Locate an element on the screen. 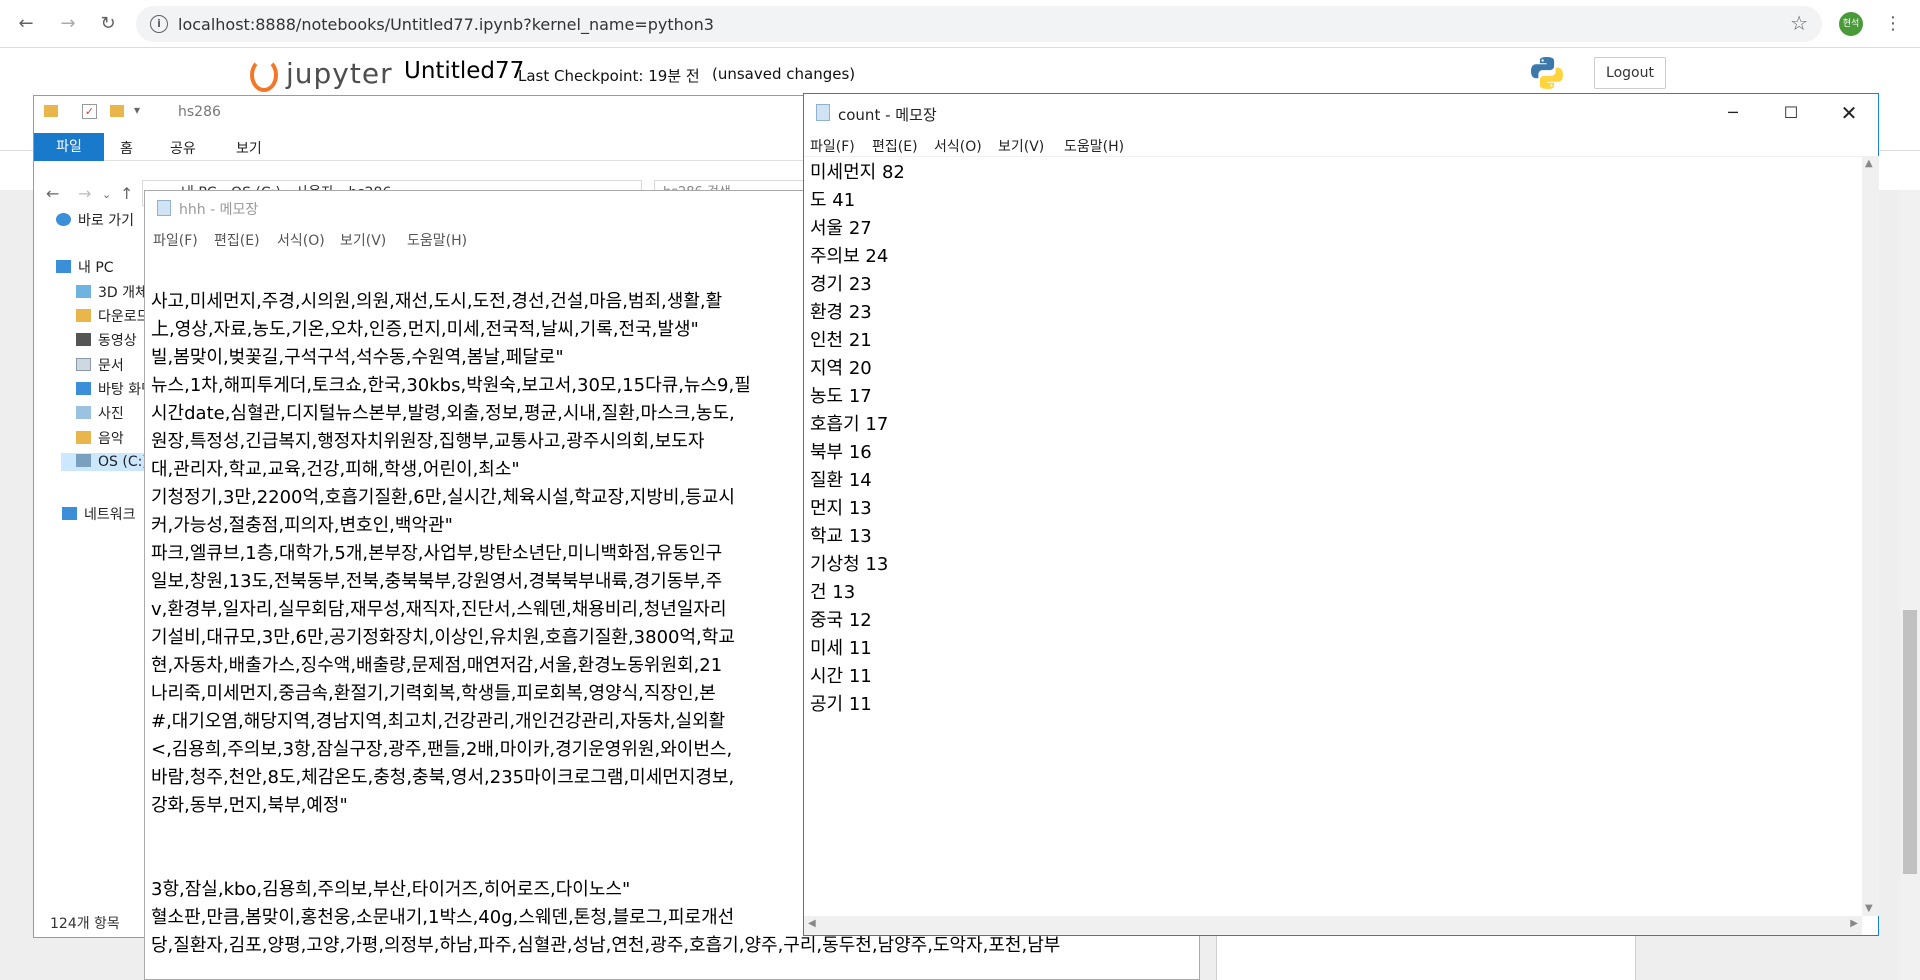 The height and width of the screenshot is (980, 1920). text-line: 학교 13 is located at coordinates (841, 536).